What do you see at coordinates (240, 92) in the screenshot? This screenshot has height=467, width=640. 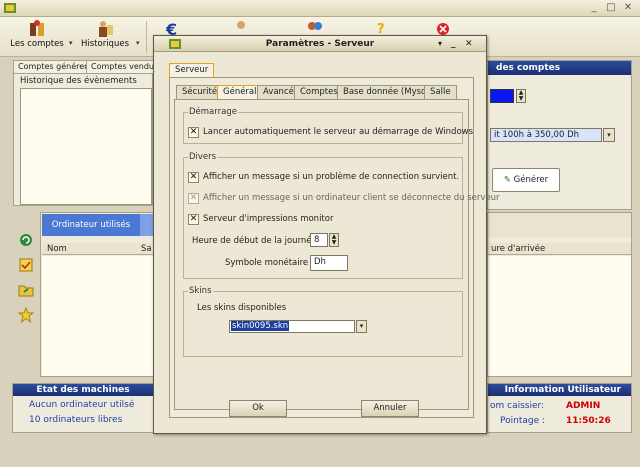 I see `tab-general: Général` at bounding box center [240, 92].